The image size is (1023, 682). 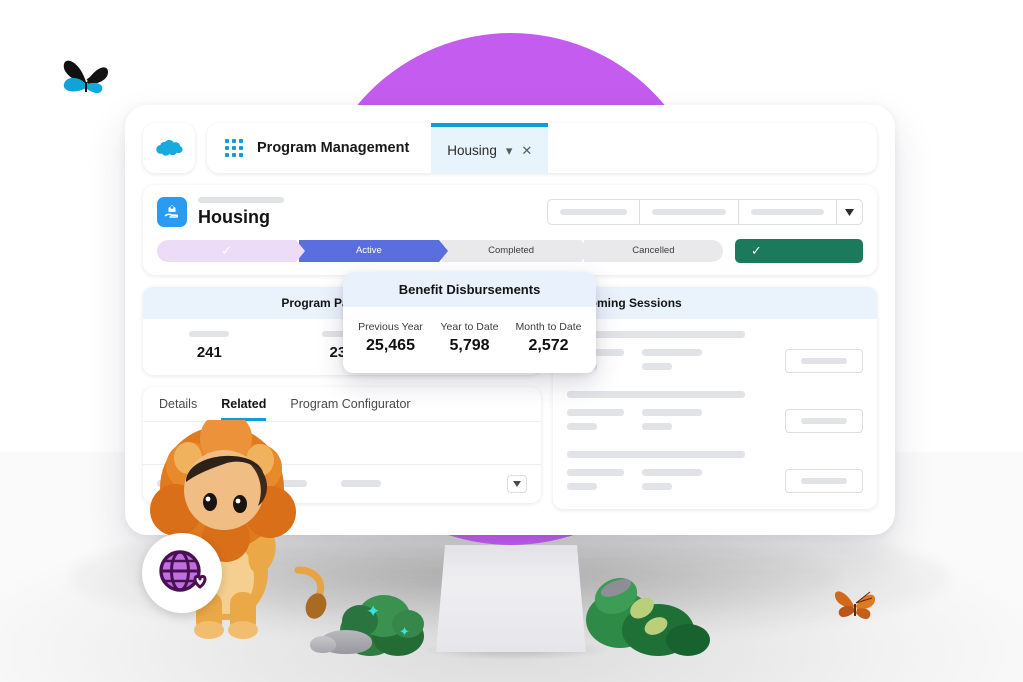 I want to click on benefit-metric-previous-year-label: Previous Year, so click(x=390, y=327).